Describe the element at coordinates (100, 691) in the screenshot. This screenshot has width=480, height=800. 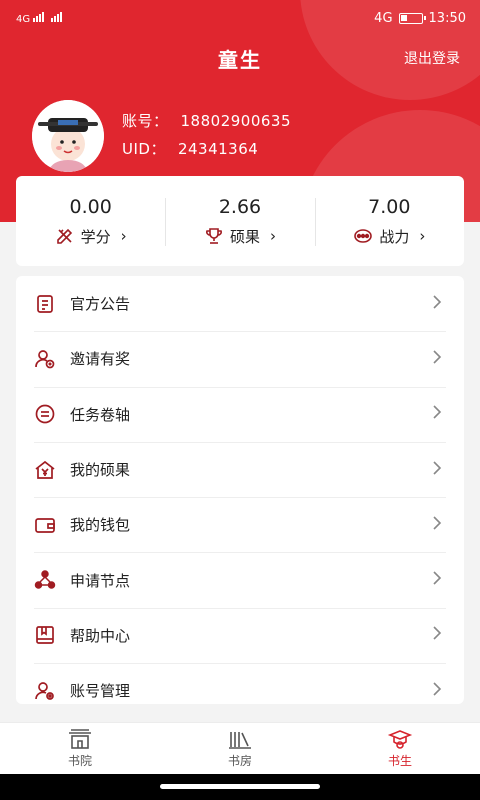
I see `menu-item-label: 账号管理` at that location.